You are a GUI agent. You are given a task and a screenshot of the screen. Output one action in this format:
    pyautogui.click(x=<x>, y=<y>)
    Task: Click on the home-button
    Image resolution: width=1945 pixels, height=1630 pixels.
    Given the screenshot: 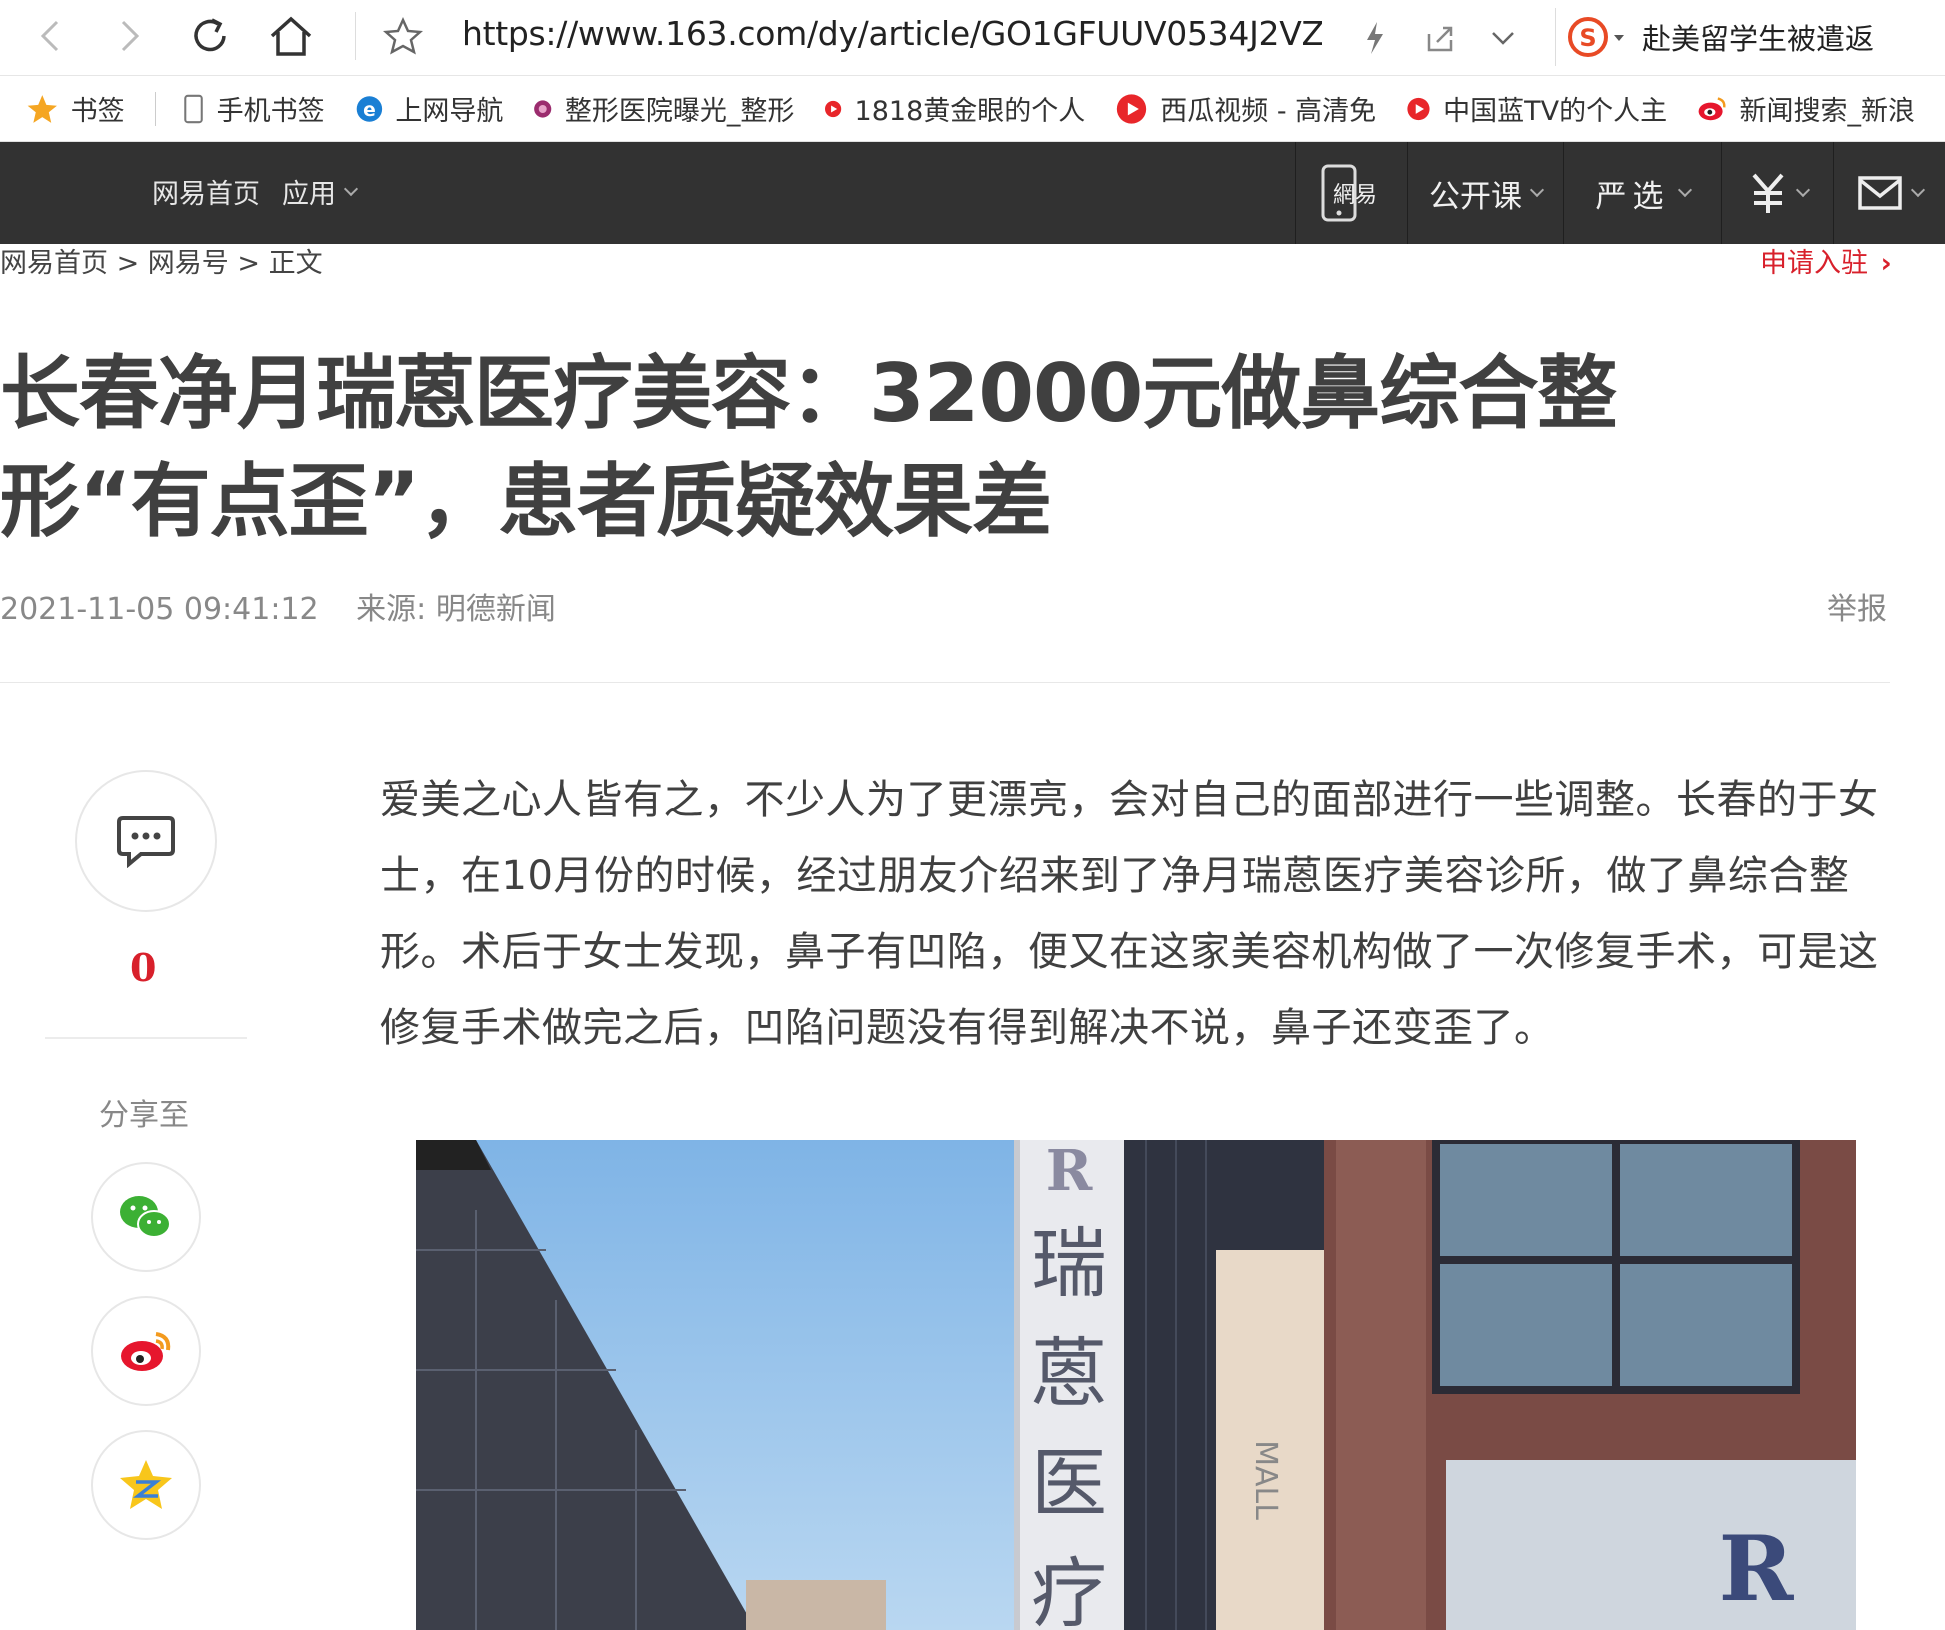 What is the action you would take?
    pyautogui.click(x=291, y=36)
    